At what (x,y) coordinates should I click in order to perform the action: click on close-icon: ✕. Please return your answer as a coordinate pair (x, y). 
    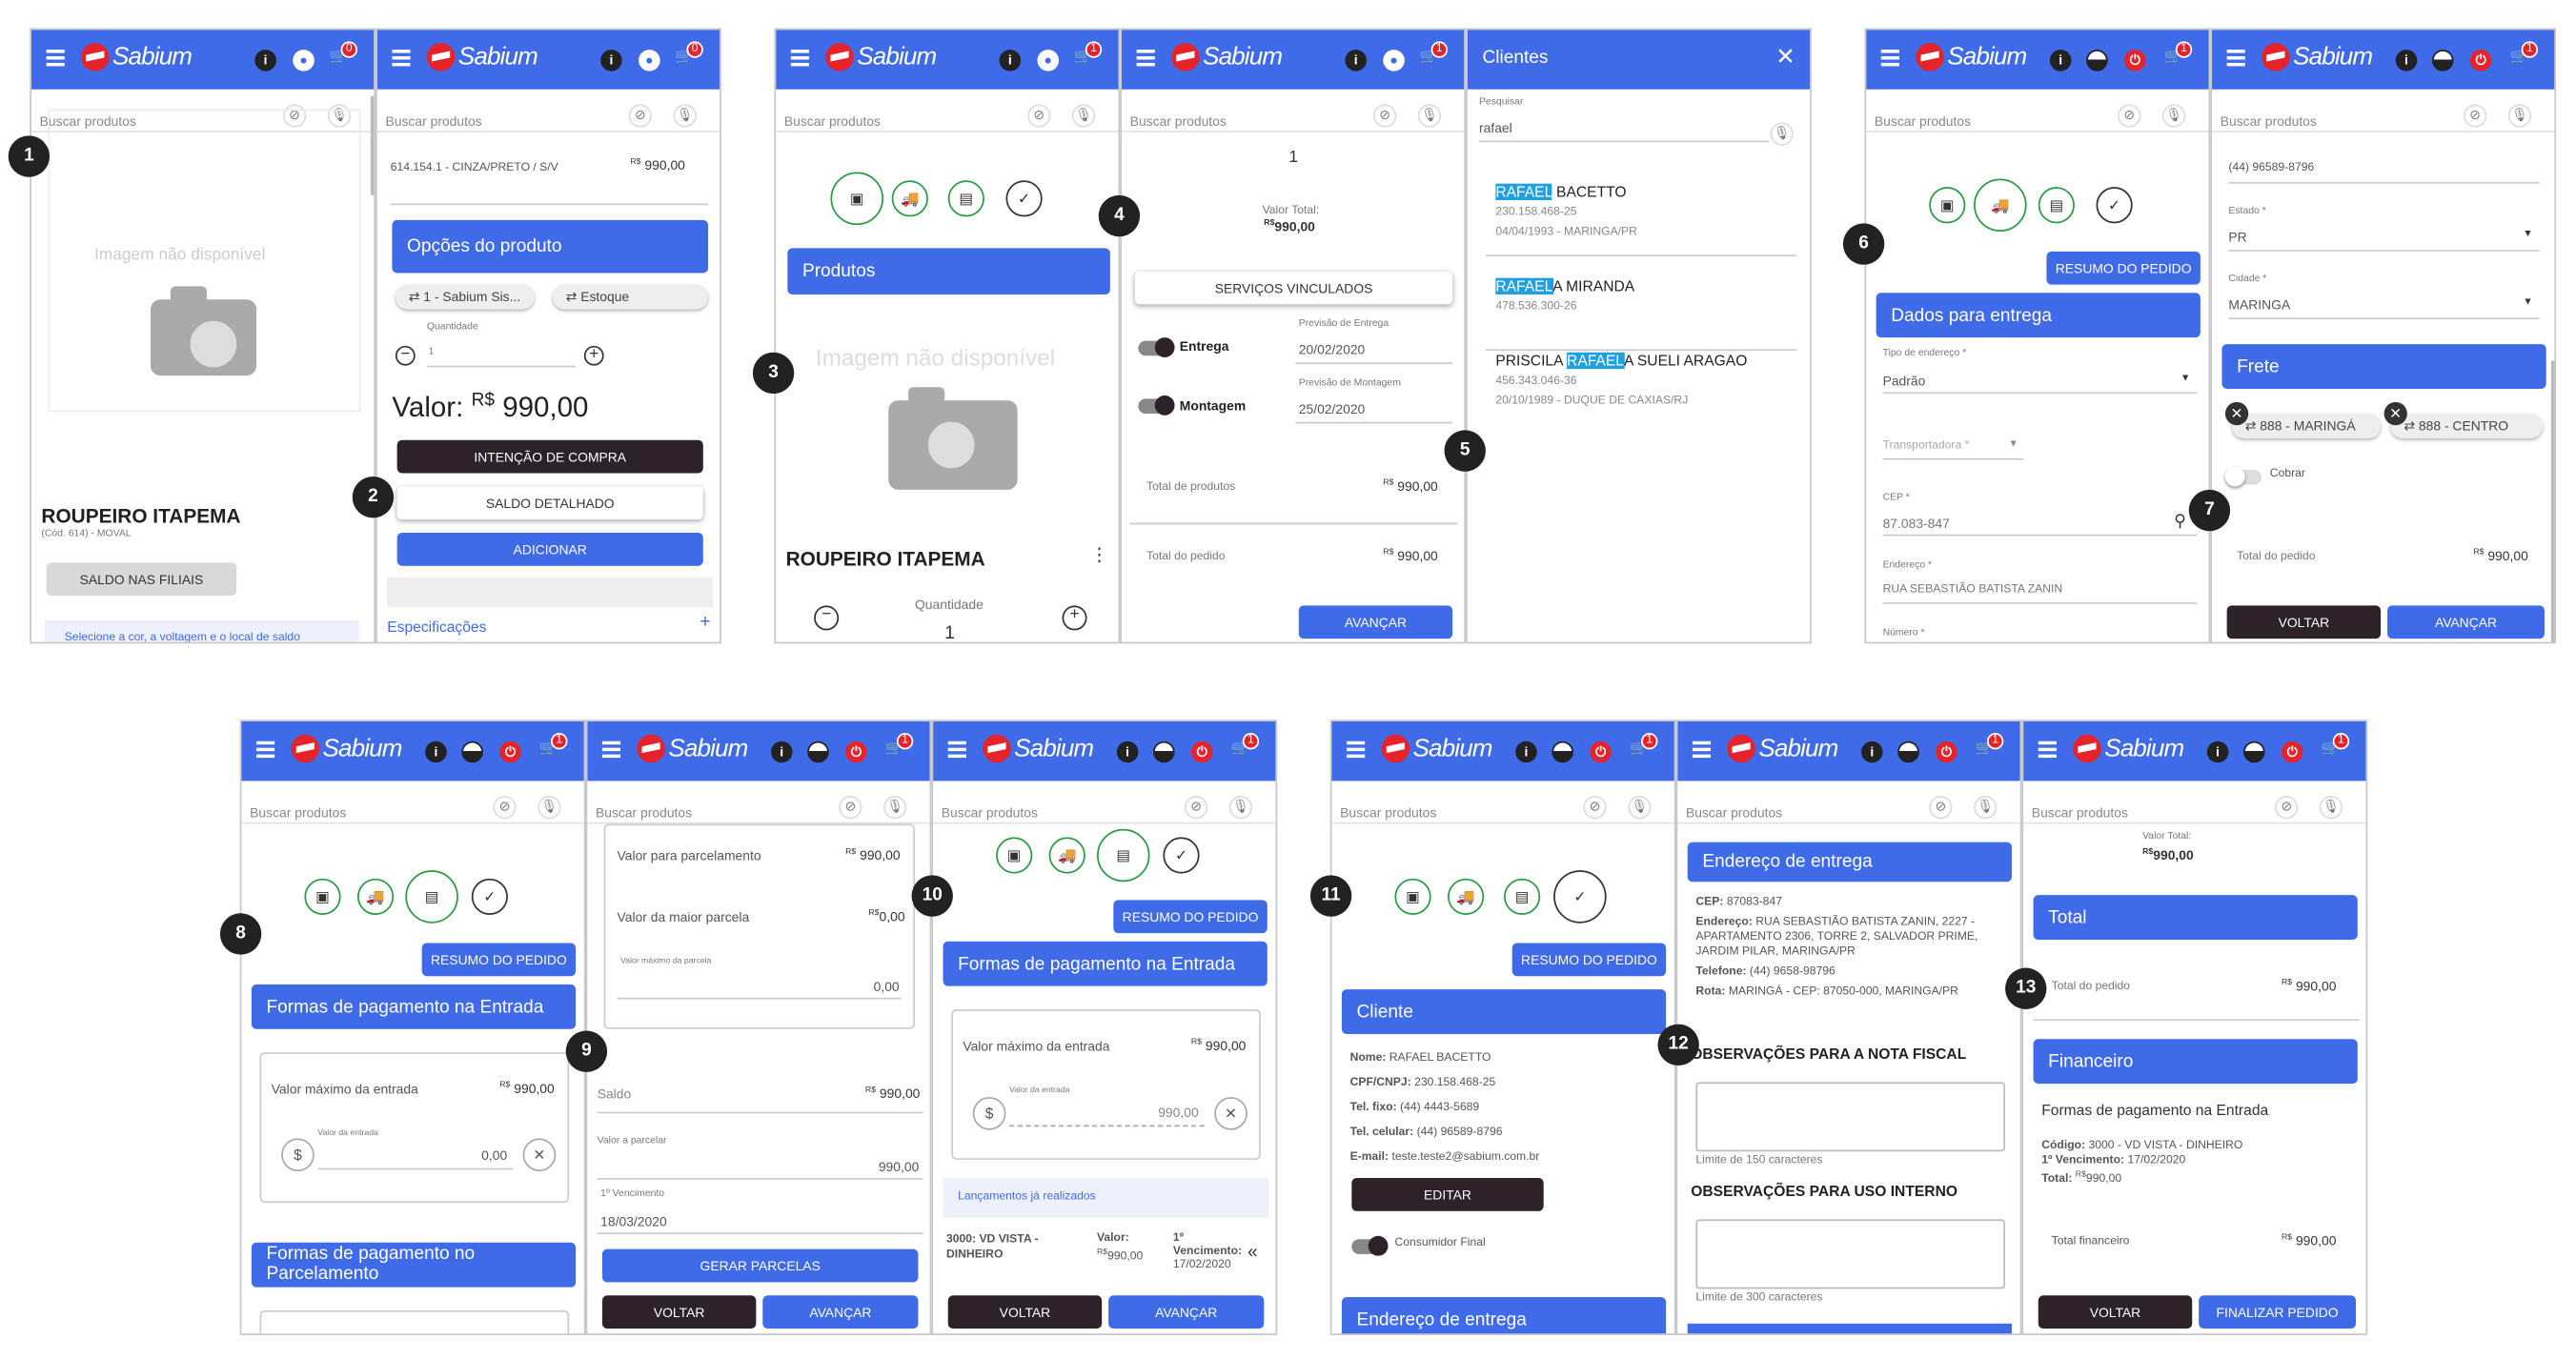
    Looking at the image, I should click on (1785, 57).